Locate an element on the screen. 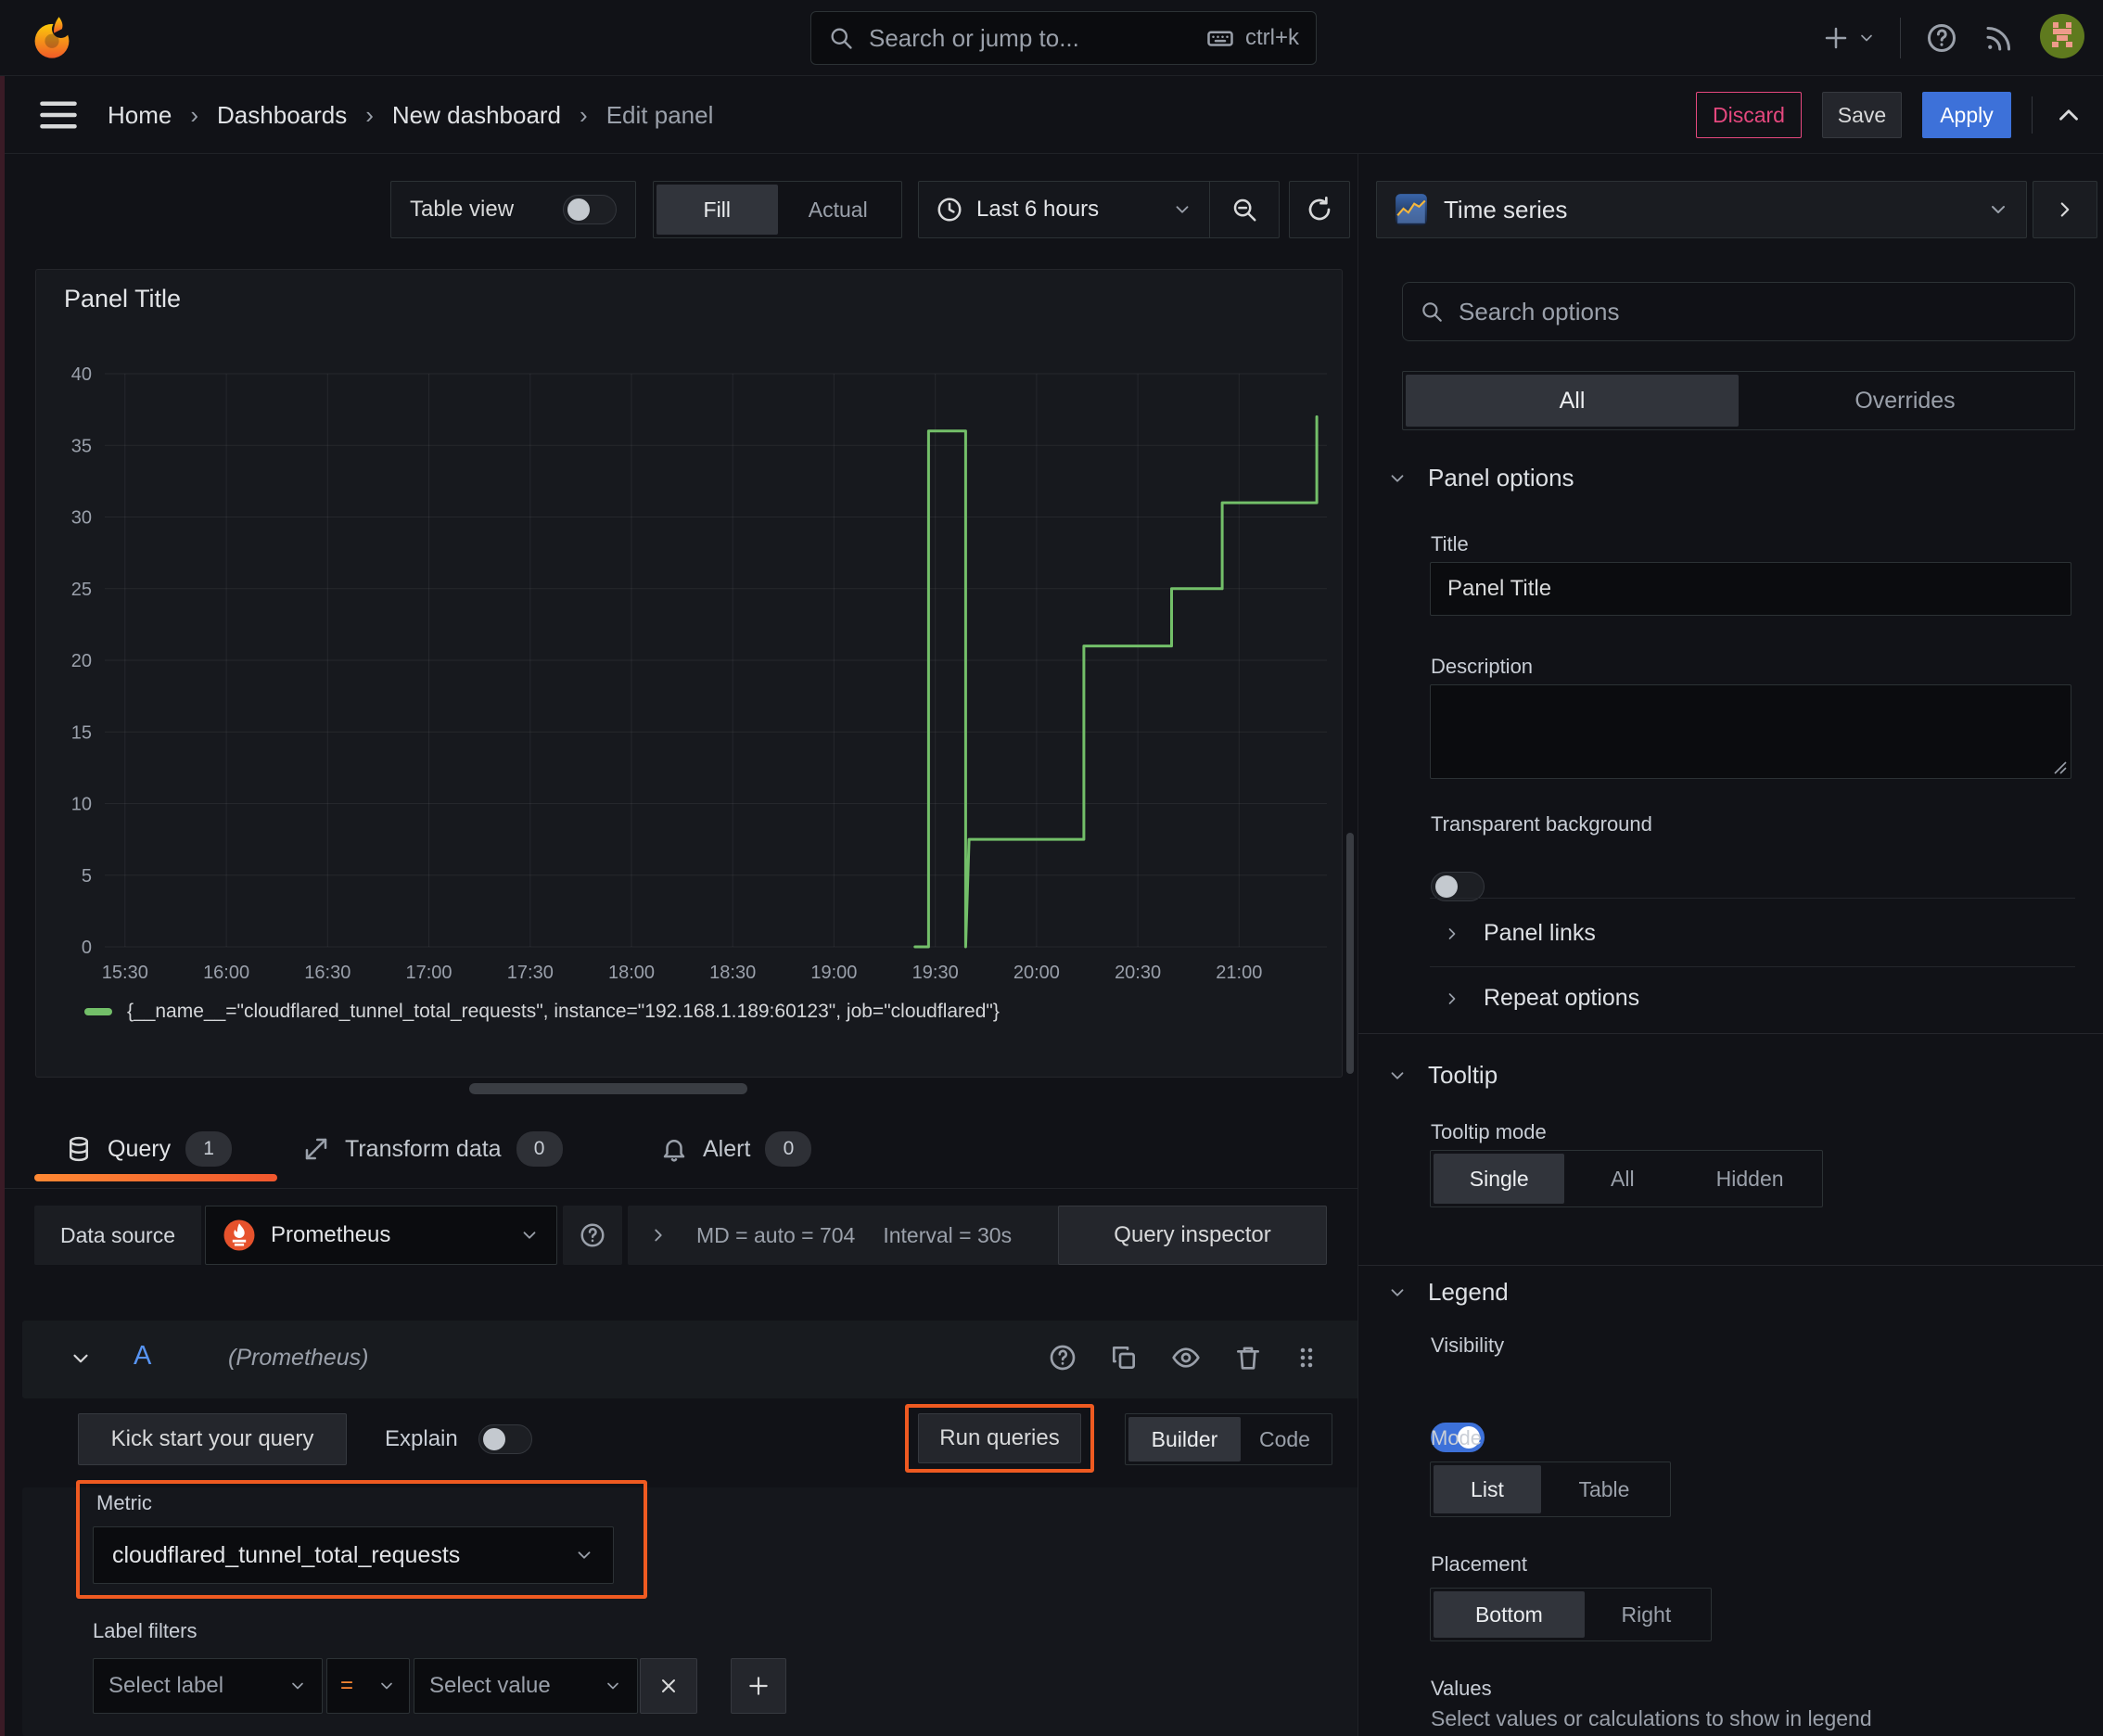  add-filter-button is located at coordinates (758, 1686).